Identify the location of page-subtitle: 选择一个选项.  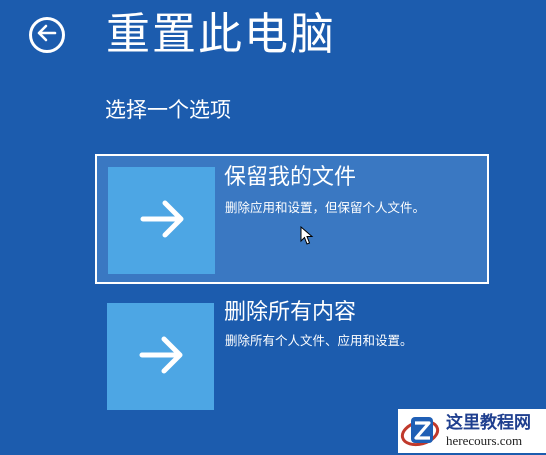
(168, 110).